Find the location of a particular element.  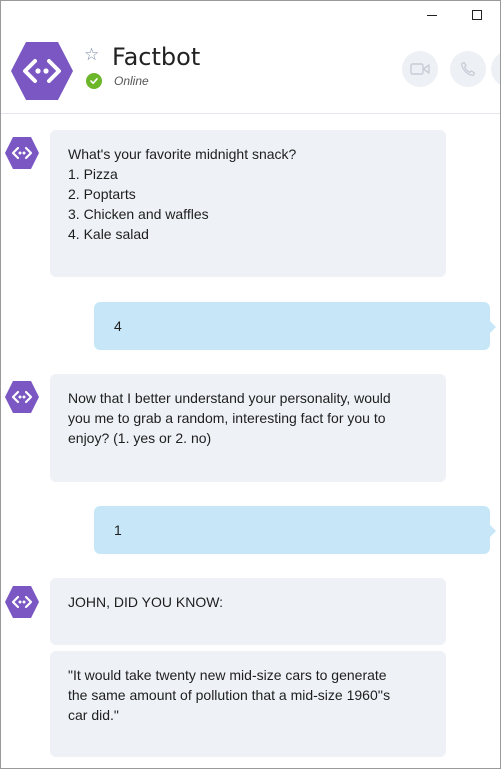

phone-icon is located at coordinates (468, 68).